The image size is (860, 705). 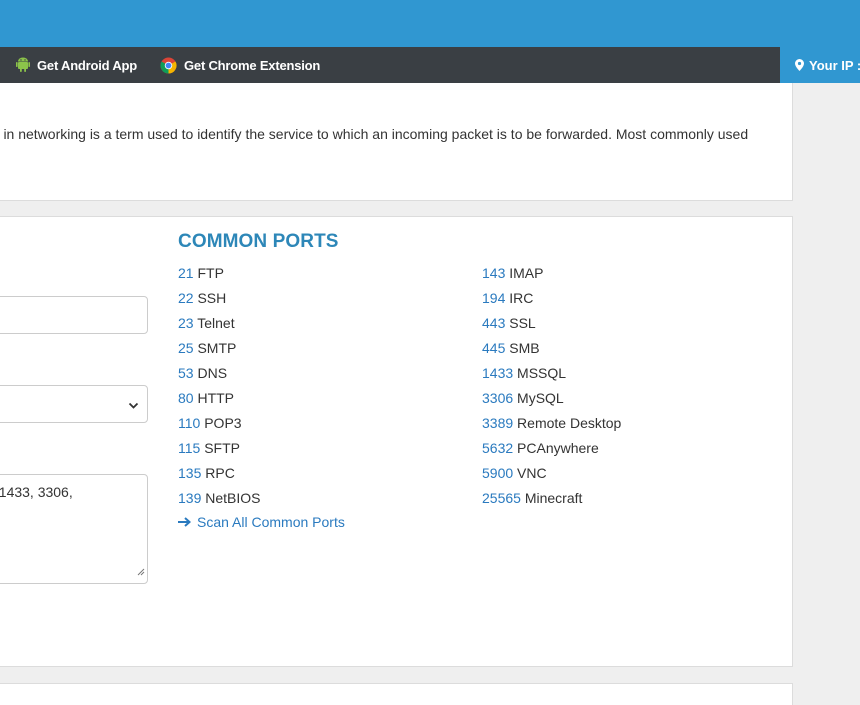 What do you see at coordinates (493, 273) in the screenshot?
I see `port-number-link: 143` at bounding box center [493, 273].